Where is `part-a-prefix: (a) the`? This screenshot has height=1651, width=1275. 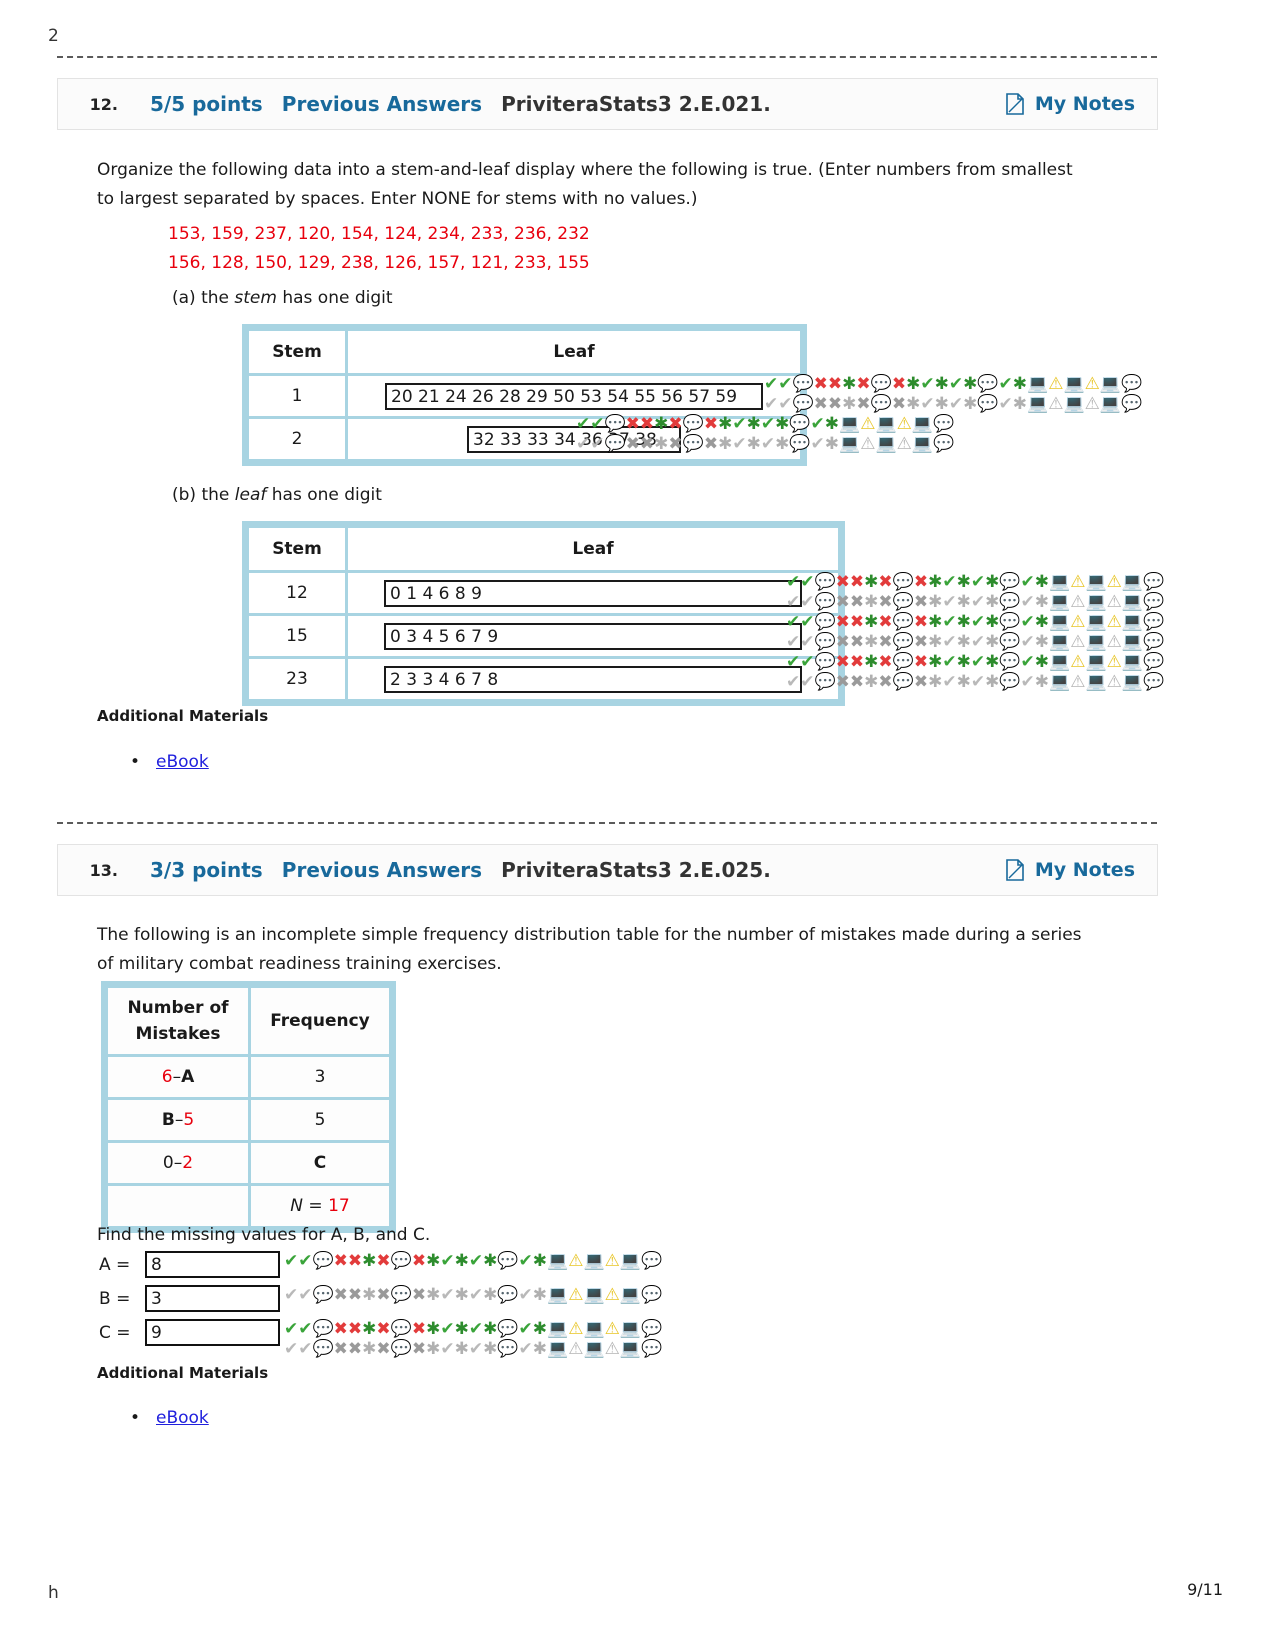 part-a-prefix: (a) the is located at coordinates (203, 298).